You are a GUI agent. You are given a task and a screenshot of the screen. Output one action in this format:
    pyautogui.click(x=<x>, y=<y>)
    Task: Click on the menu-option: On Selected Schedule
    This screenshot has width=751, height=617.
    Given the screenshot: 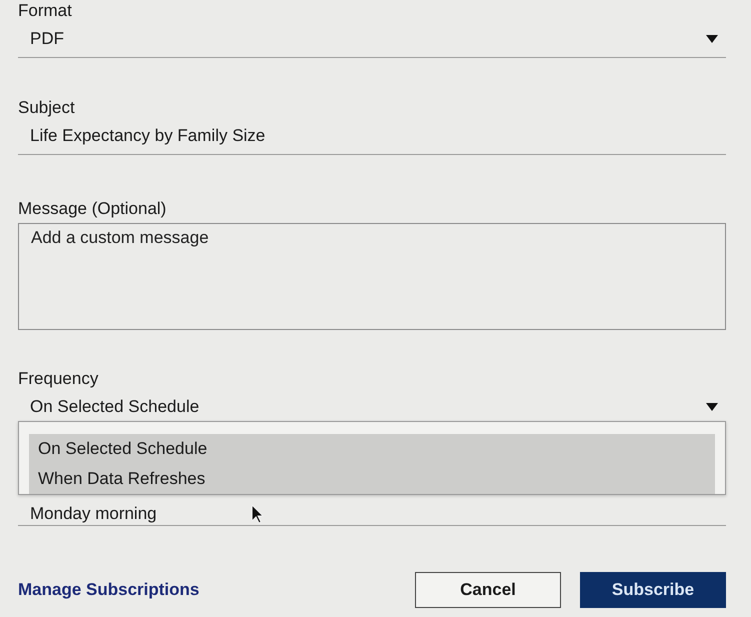 What is the action you would take?
    pyautogui.click(x=372, y=449)
    